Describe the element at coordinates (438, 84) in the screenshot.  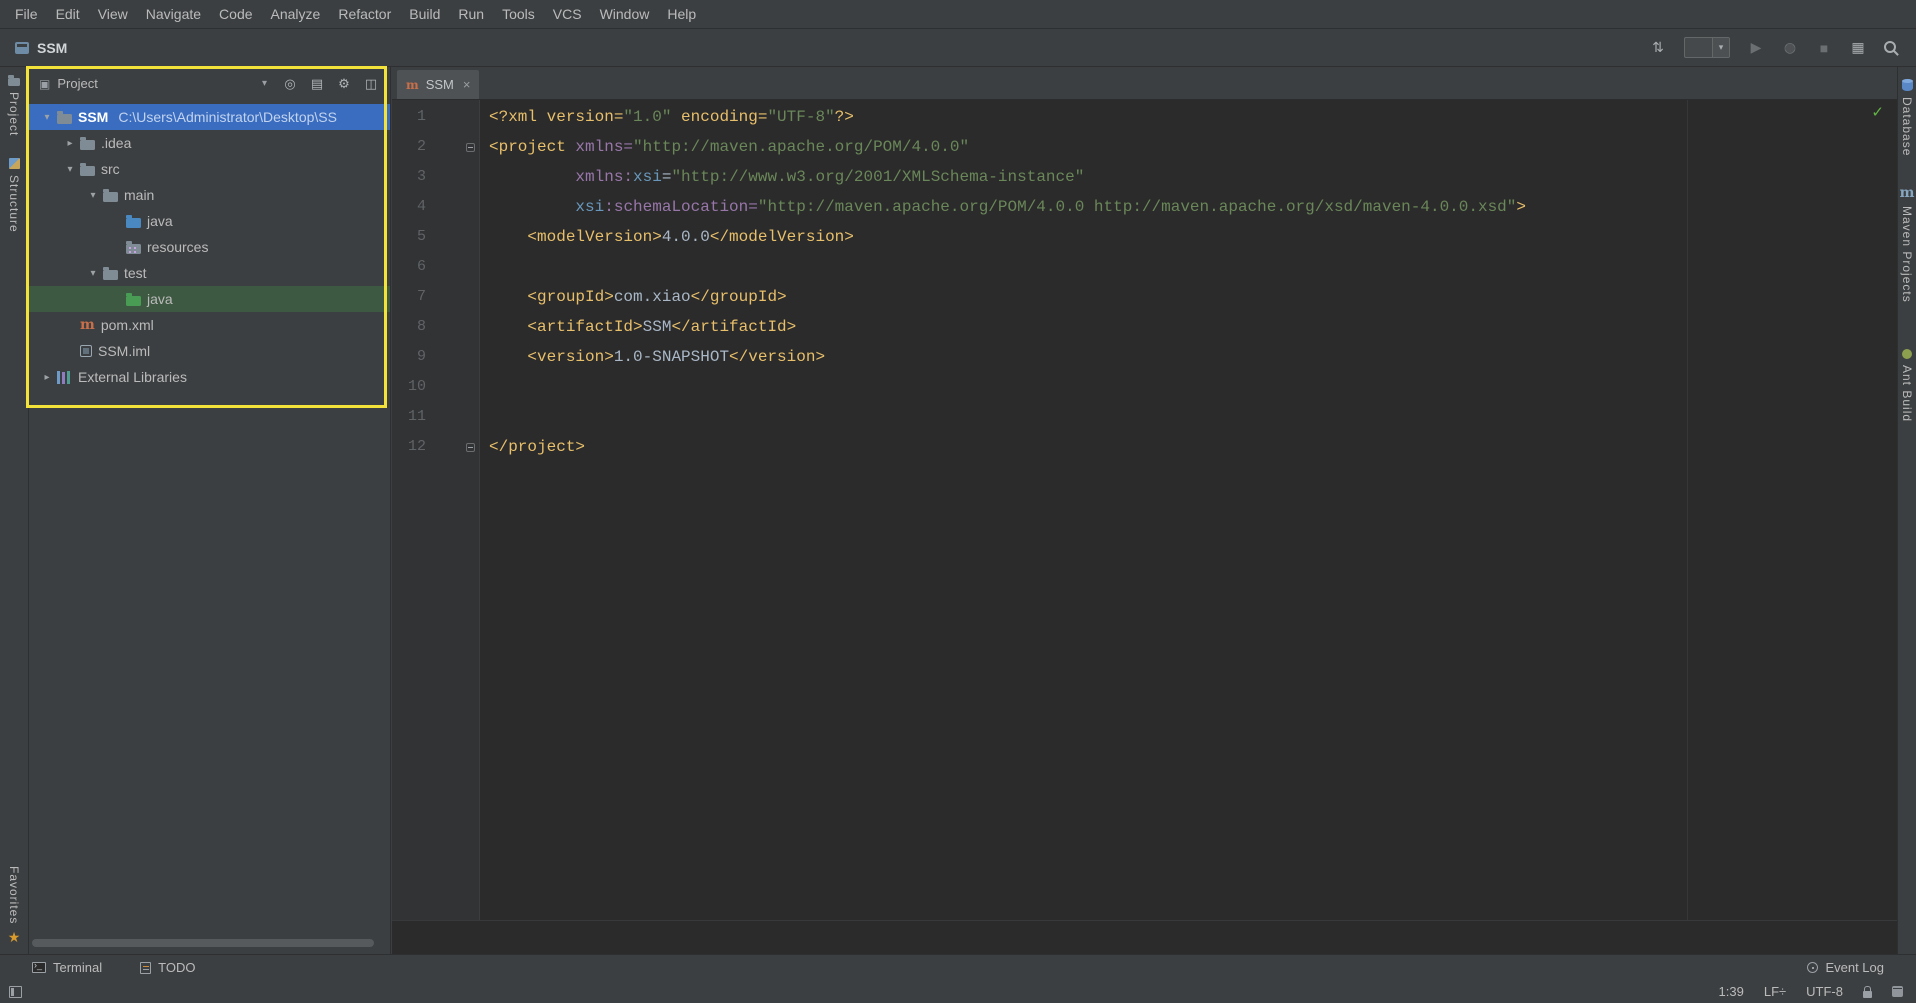
I see `editor-tab-ssm: m SSM ×` at that location.